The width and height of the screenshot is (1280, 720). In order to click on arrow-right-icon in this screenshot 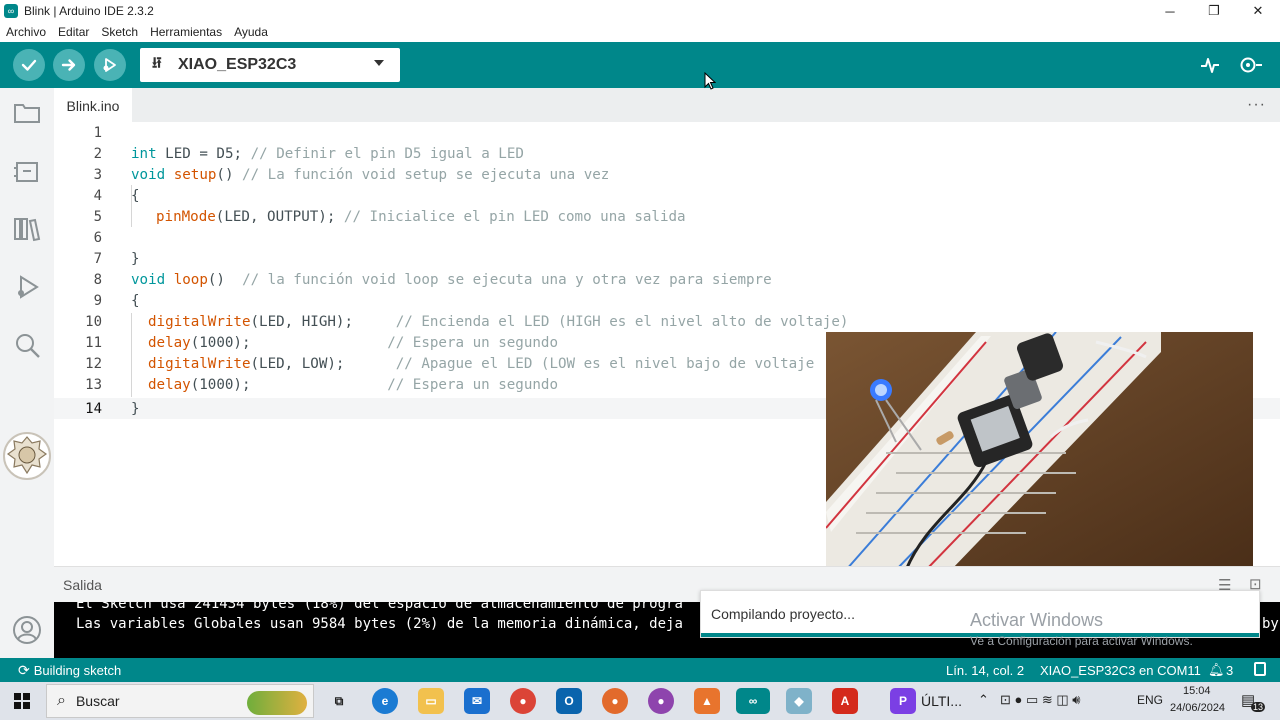, I will do `click(68, 65)`.